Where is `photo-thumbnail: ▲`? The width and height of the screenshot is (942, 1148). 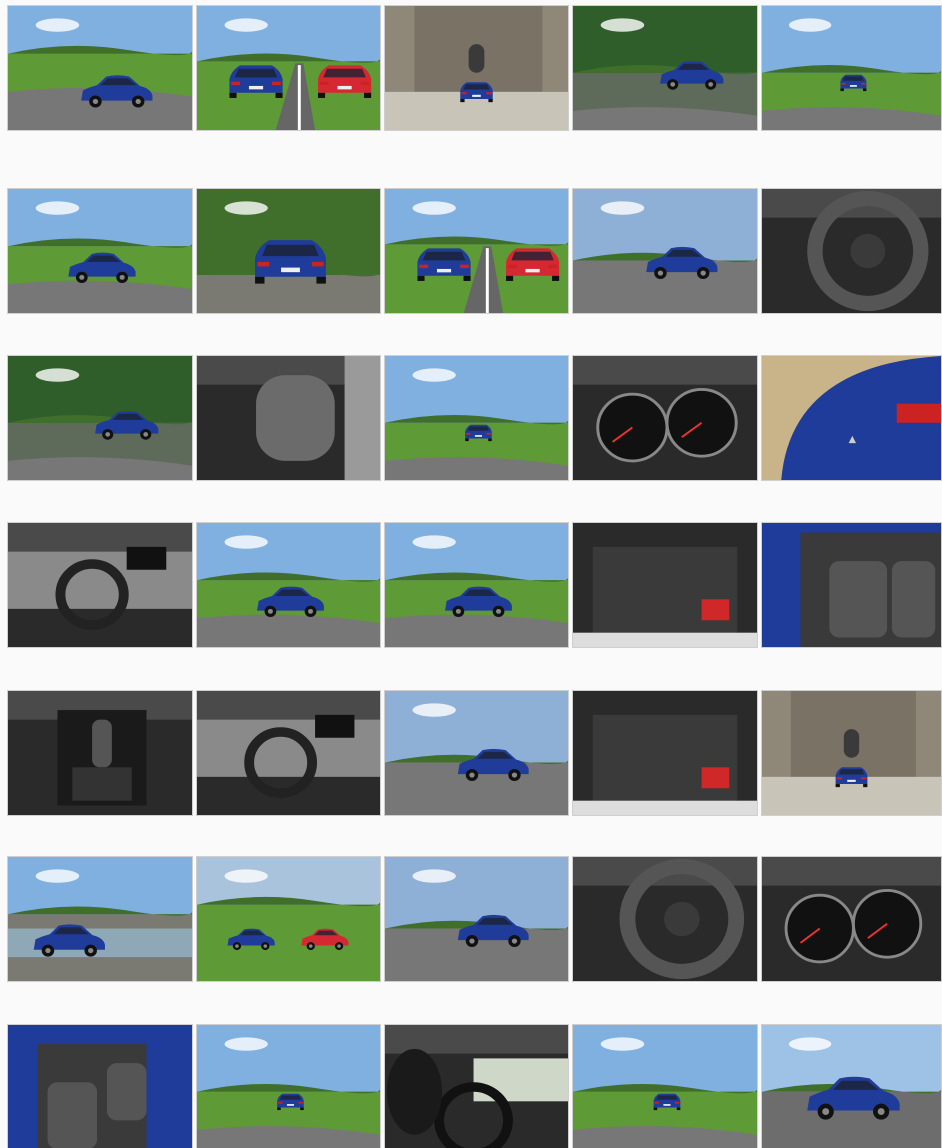
photo-thumbnail: ▲ is located at coordinates (851, 418).